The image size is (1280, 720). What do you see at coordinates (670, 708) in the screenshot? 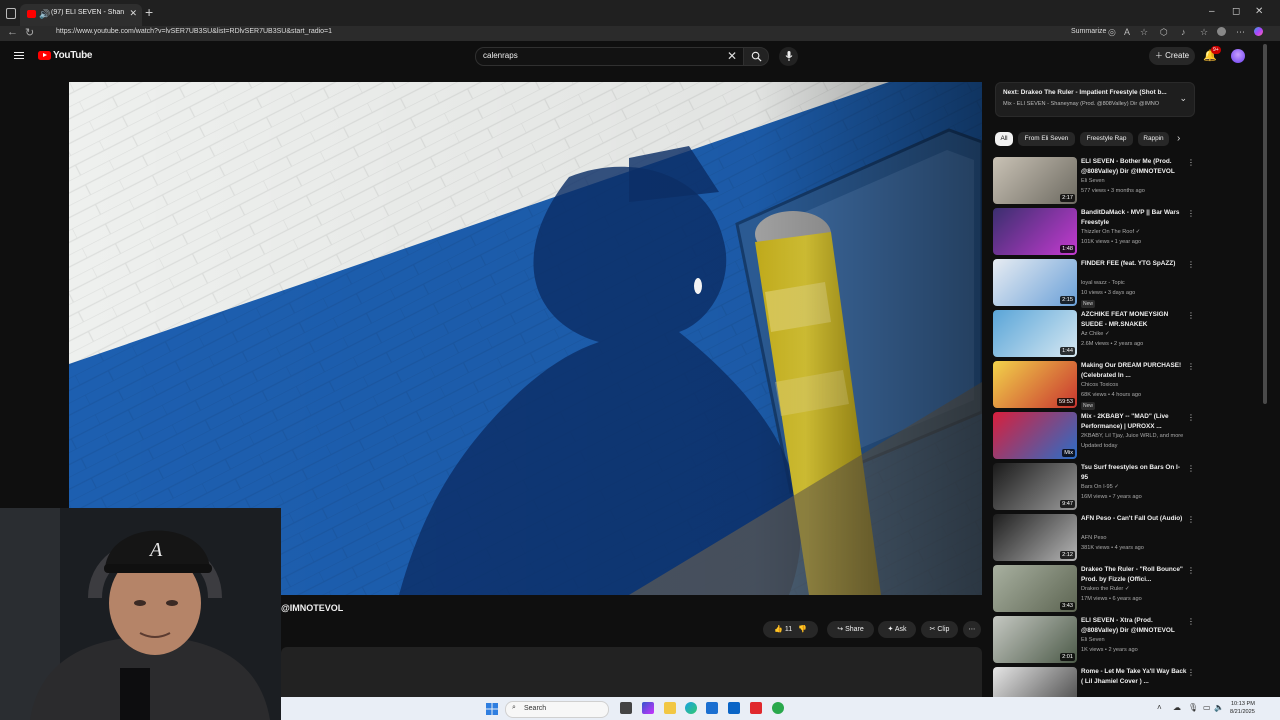
I see `file-explorer-icon` at bounding box center [670, 708].